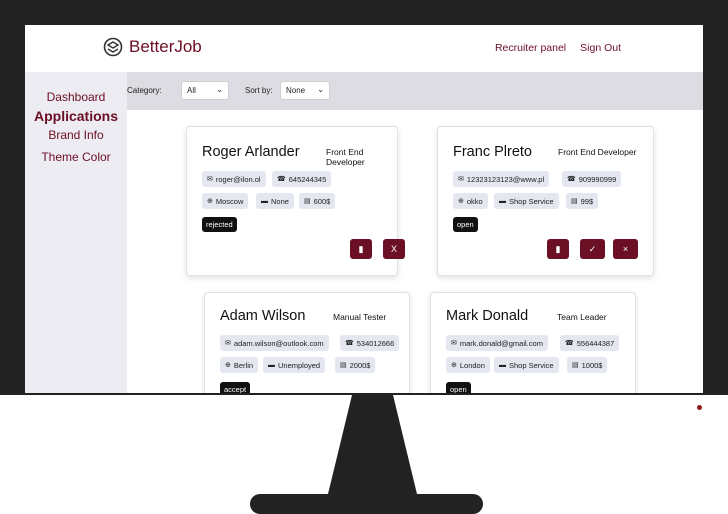  I want to click on monitor-stand, so click(366, 454).